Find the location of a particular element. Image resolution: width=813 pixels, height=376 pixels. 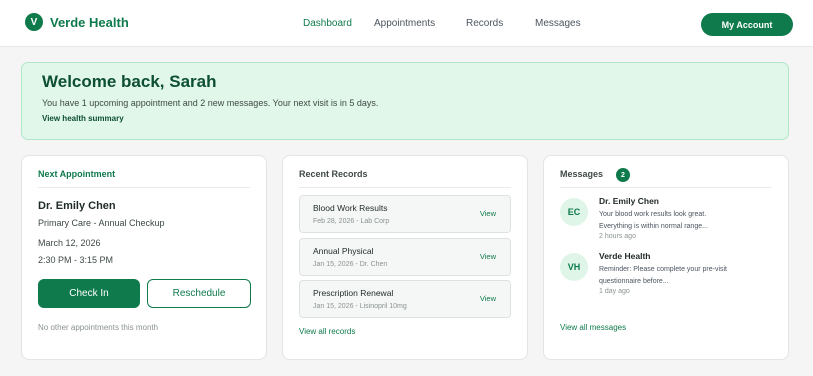

record-meta: Jan 15, 2026 - Dr. Chen is located at coordinates (350, 264).